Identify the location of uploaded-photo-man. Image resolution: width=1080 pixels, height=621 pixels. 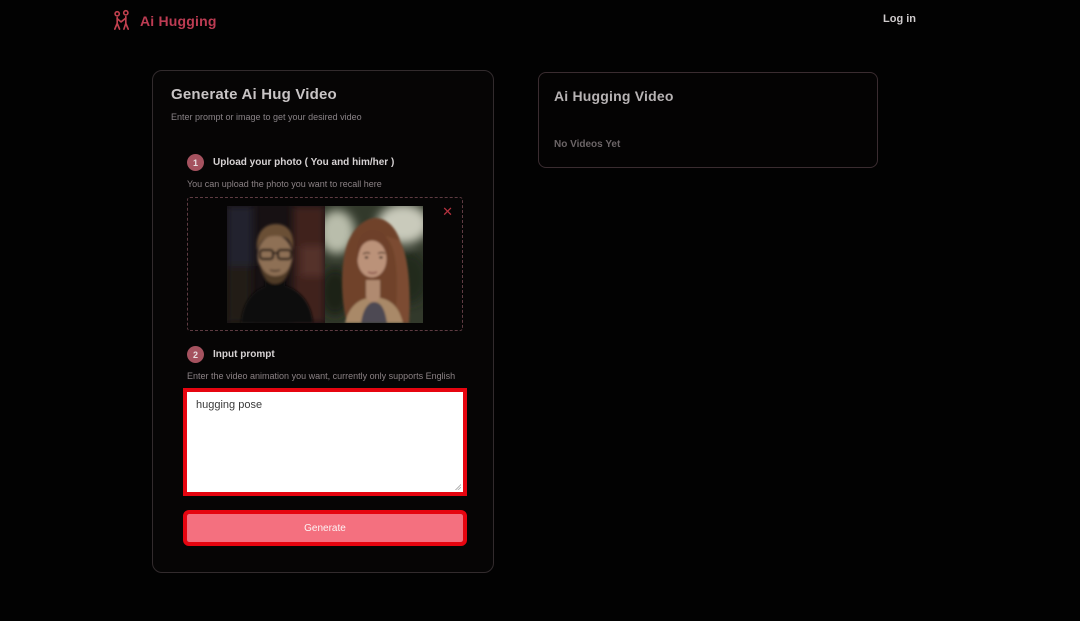
(276, 264).